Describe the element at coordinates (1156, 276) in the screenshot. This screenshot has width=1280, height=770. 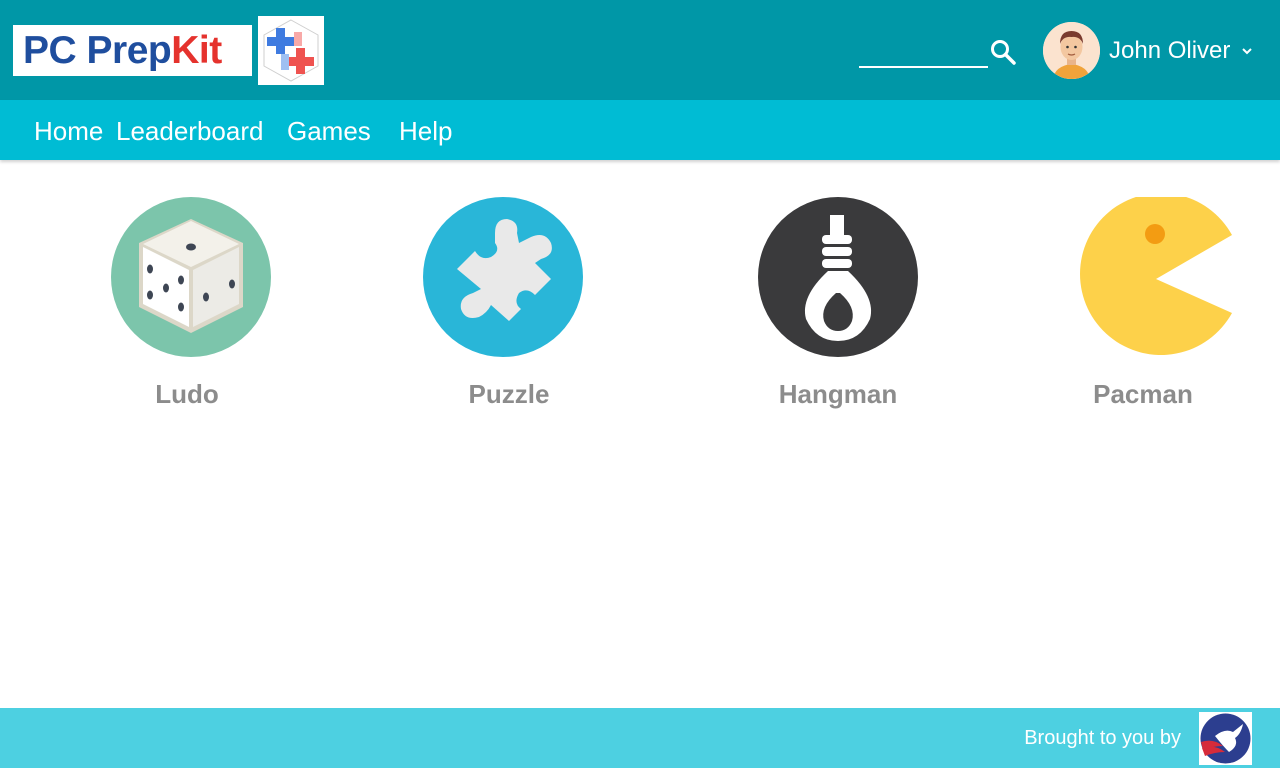
I see `pacman-icon` at that location.